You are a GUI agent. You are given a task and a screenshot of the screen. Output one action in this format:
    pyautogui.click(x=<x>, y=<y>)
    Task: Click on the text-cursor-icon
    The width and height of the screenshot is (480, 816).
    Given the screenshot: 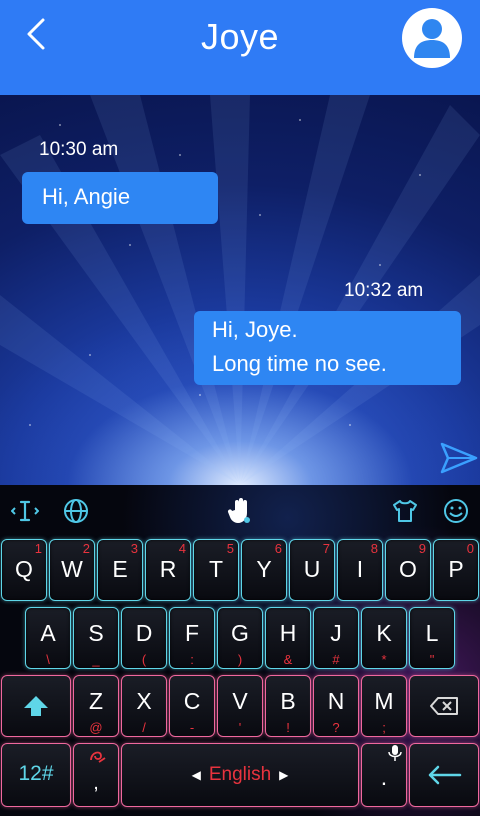 What is the action you would take?
    pyautogui.click(x=25, y=511)
    